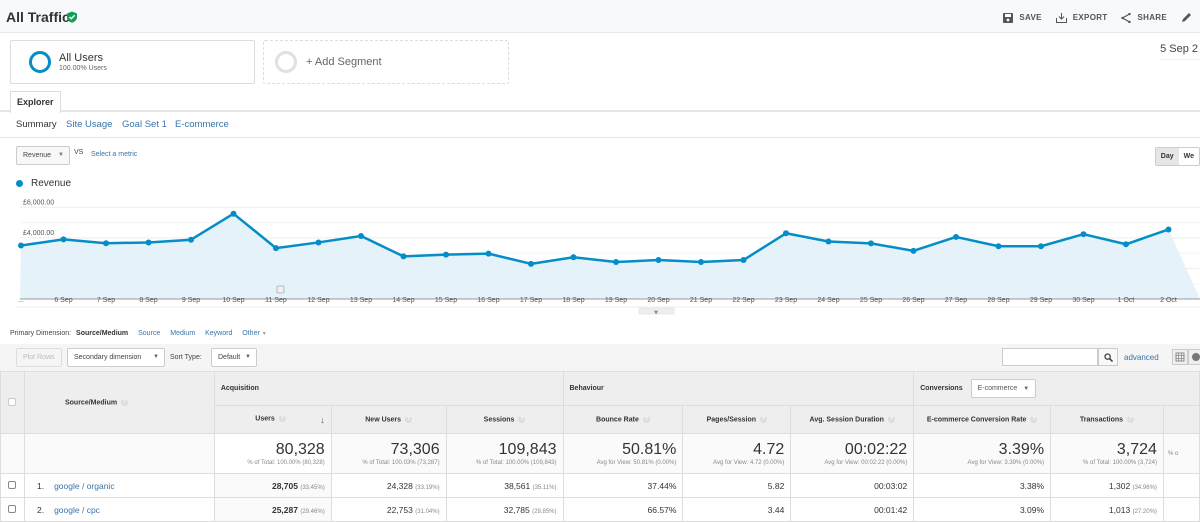  I want to click on x-tick-label: 29 Sep, so click(1041, 300).